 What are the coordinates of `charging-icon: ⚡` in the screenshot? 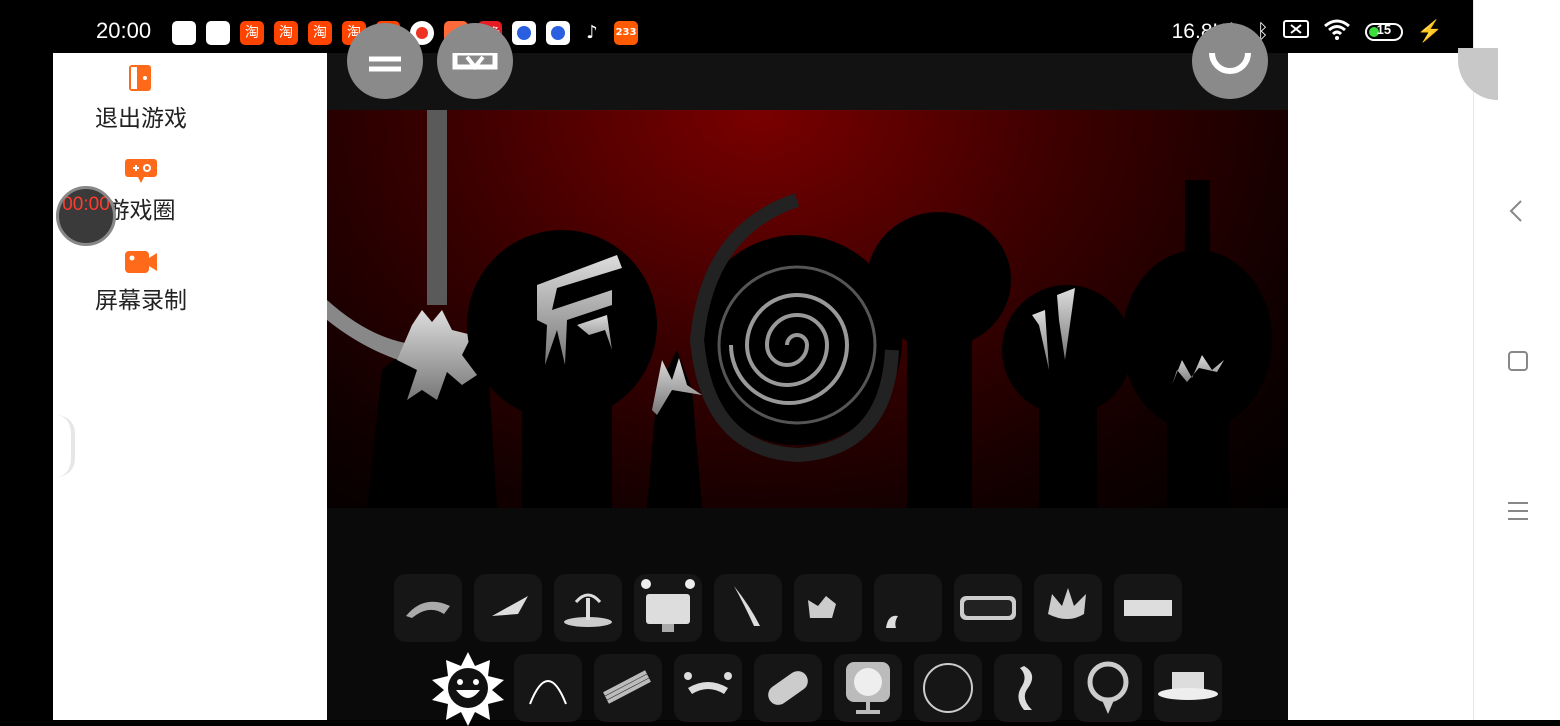 It's located at (1429, 31).